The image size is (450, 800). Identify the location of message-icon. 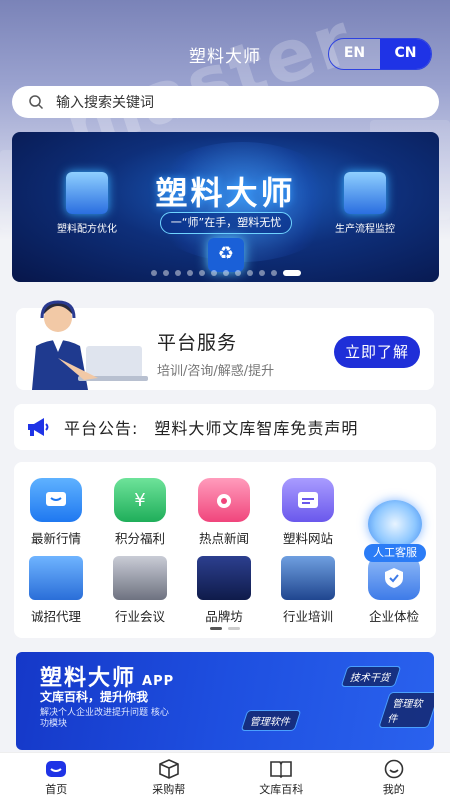
(56, 500).